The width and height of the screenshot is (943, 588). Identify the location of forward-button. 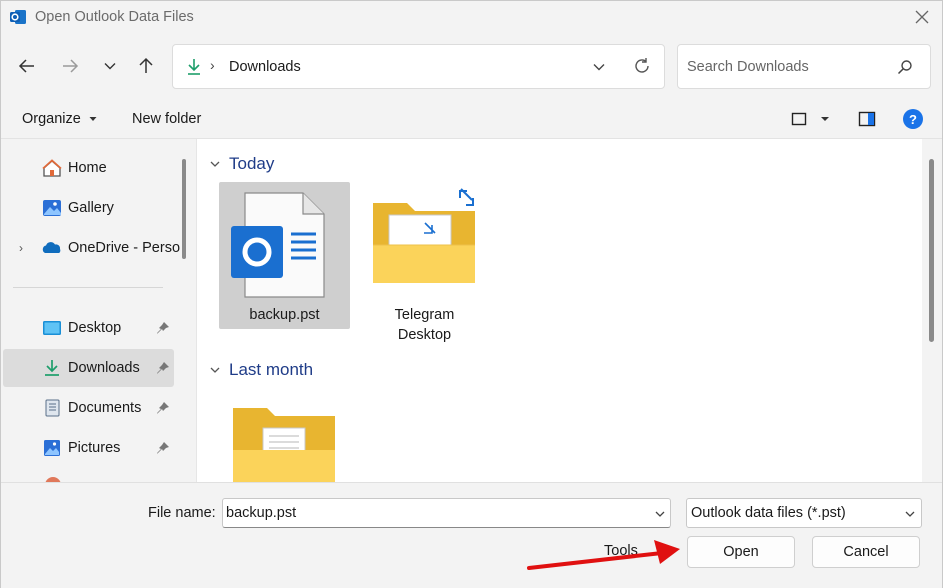
(70, 66).